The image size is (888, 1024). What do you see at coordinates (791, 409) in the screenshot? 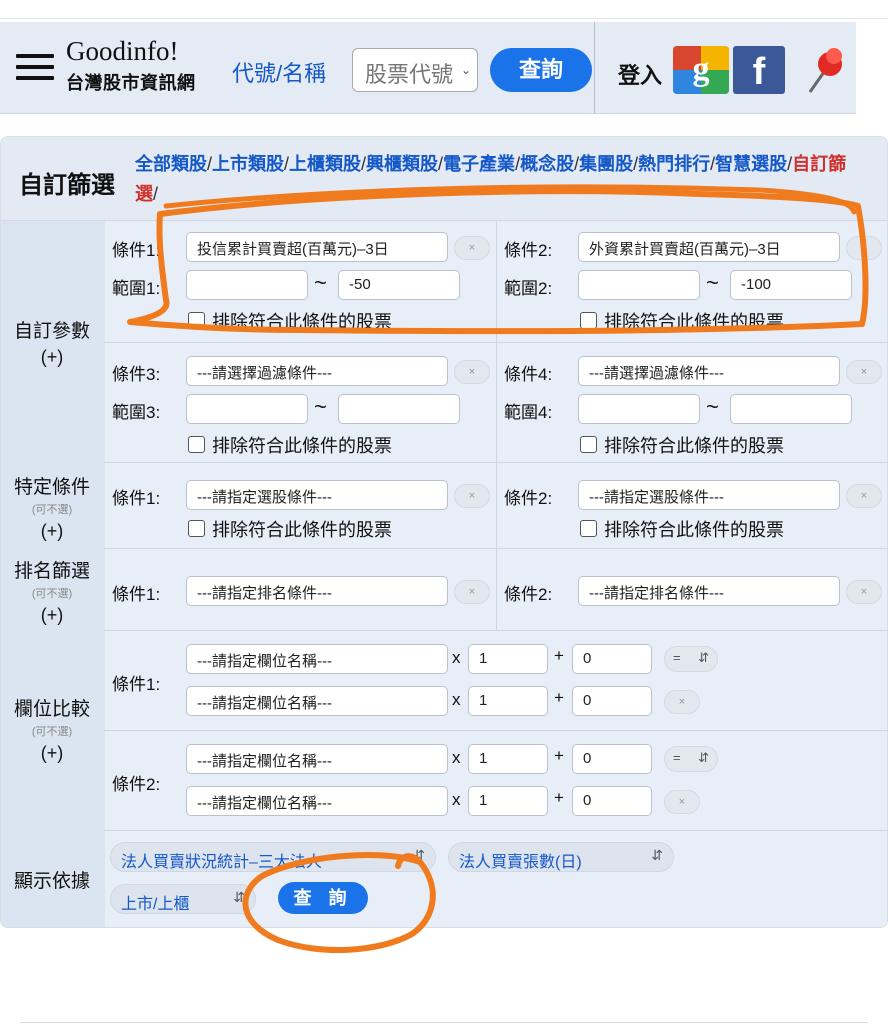
I see `range4-max-input` at bounding box center [791, 409].